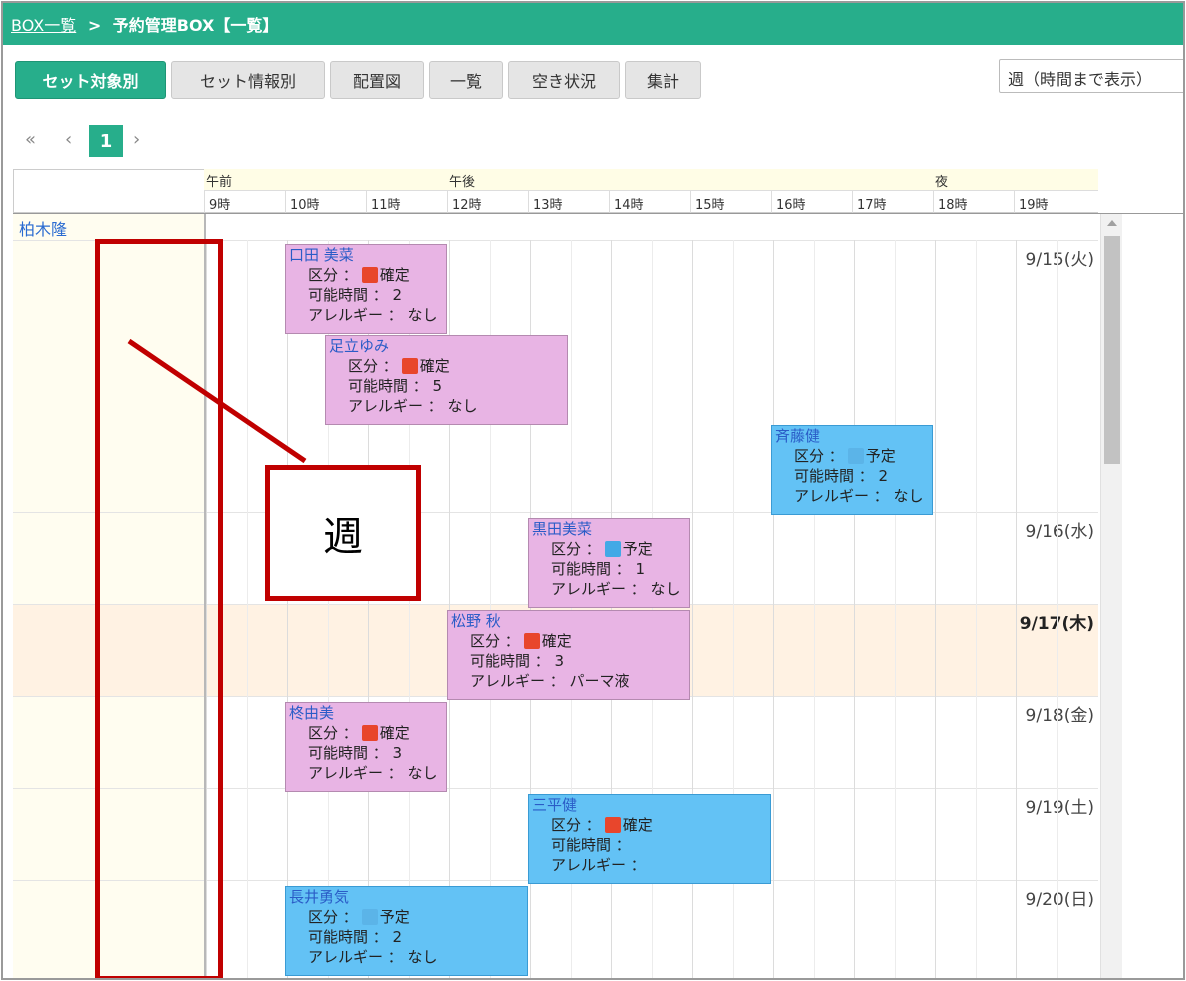 The height and width of the screenshot is (981, 1186). What do you see at coordinates (359, 346) in the screenshot?
I see `event-customer-name: 足立ゆみ` at bounding box center [359, 346].